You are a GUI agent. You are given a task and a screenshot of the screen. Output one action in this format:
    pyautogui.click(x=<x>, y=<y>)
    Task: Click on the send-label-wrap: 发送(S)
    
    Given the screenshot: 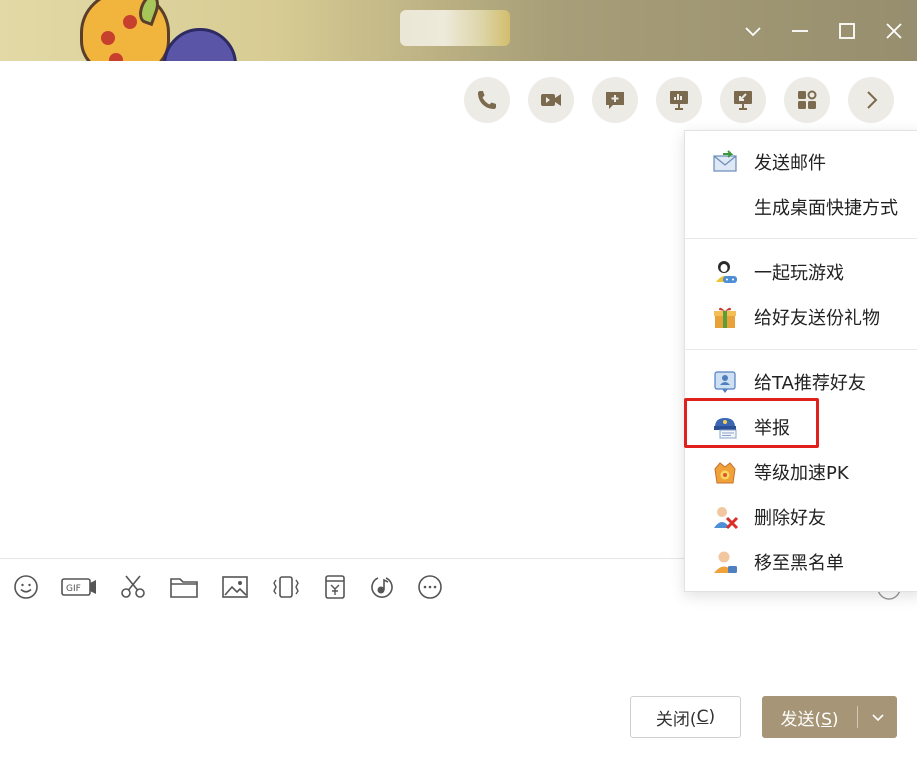 What is the action you would take?
    pyautogui.click(x=809, y=717)
    